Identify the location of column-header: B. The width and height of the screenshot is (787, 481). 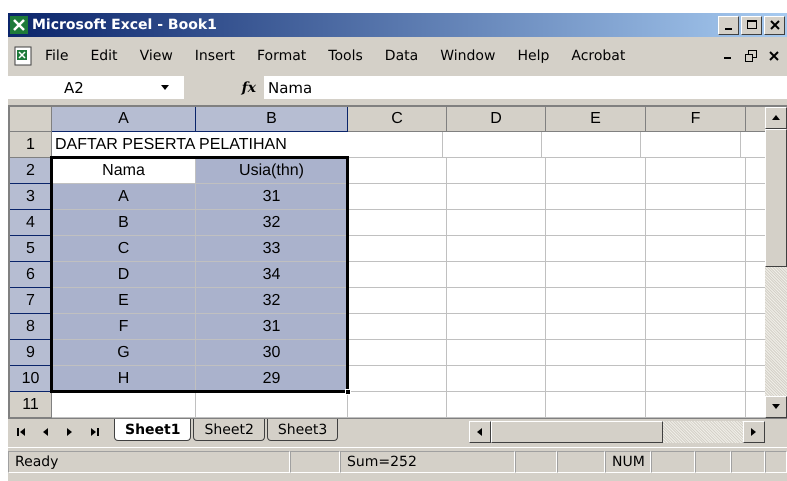
(272, 119).